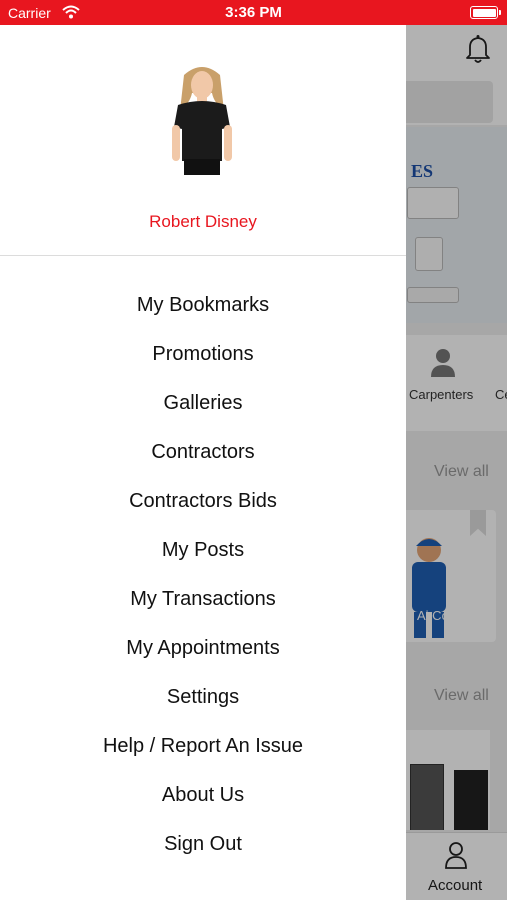  Describe the element at coordinates (203, 403) in the screenshot. I see `menu-item-galleries: Galleries` at that location.